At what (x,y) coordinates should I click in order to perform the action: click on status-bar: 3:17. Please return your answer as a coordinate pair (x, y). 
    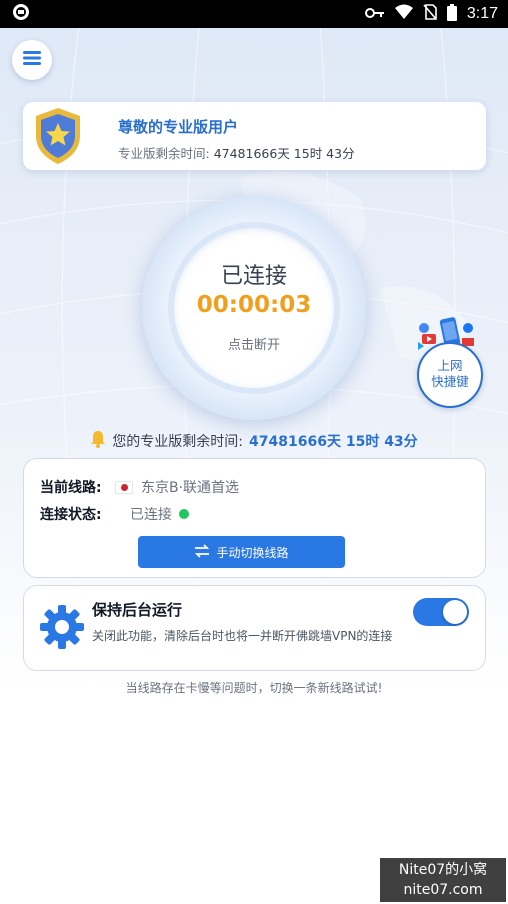
    Looking at the image, I should click on (254, 14).